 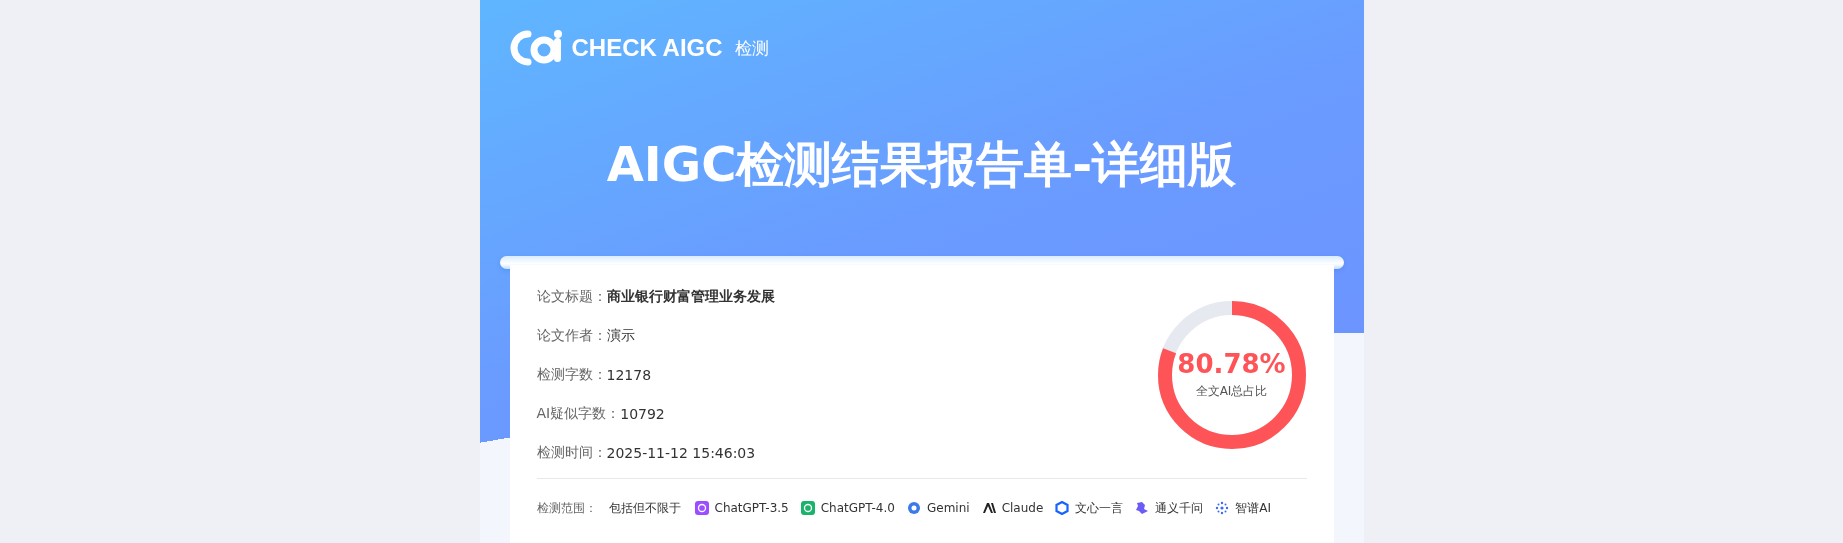 What do you see at coordinates (642, 413) in the screenshot?
I see `info-value: 10792` at bounding box center [642, 413].